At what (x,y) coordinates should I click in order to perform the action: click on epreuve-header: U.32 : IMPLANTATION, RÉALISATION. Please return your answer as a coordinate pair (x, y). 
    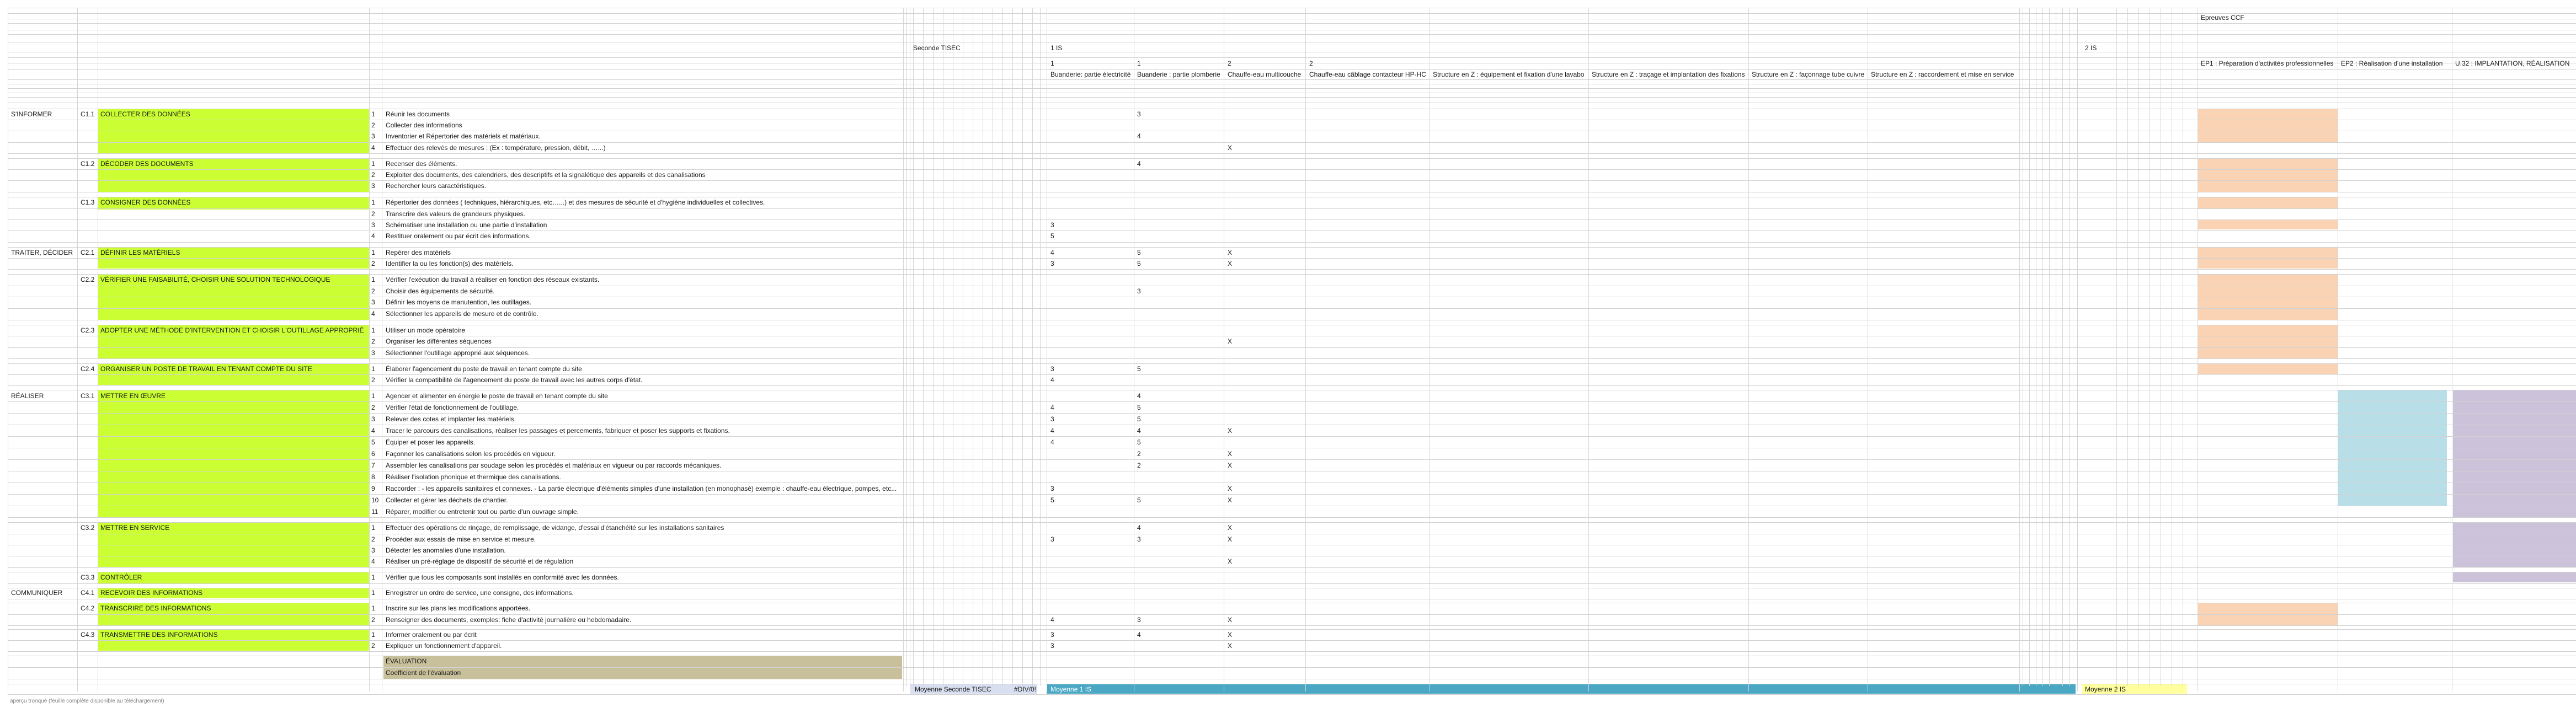
    Looking at the image, I should click on (2512, 64).